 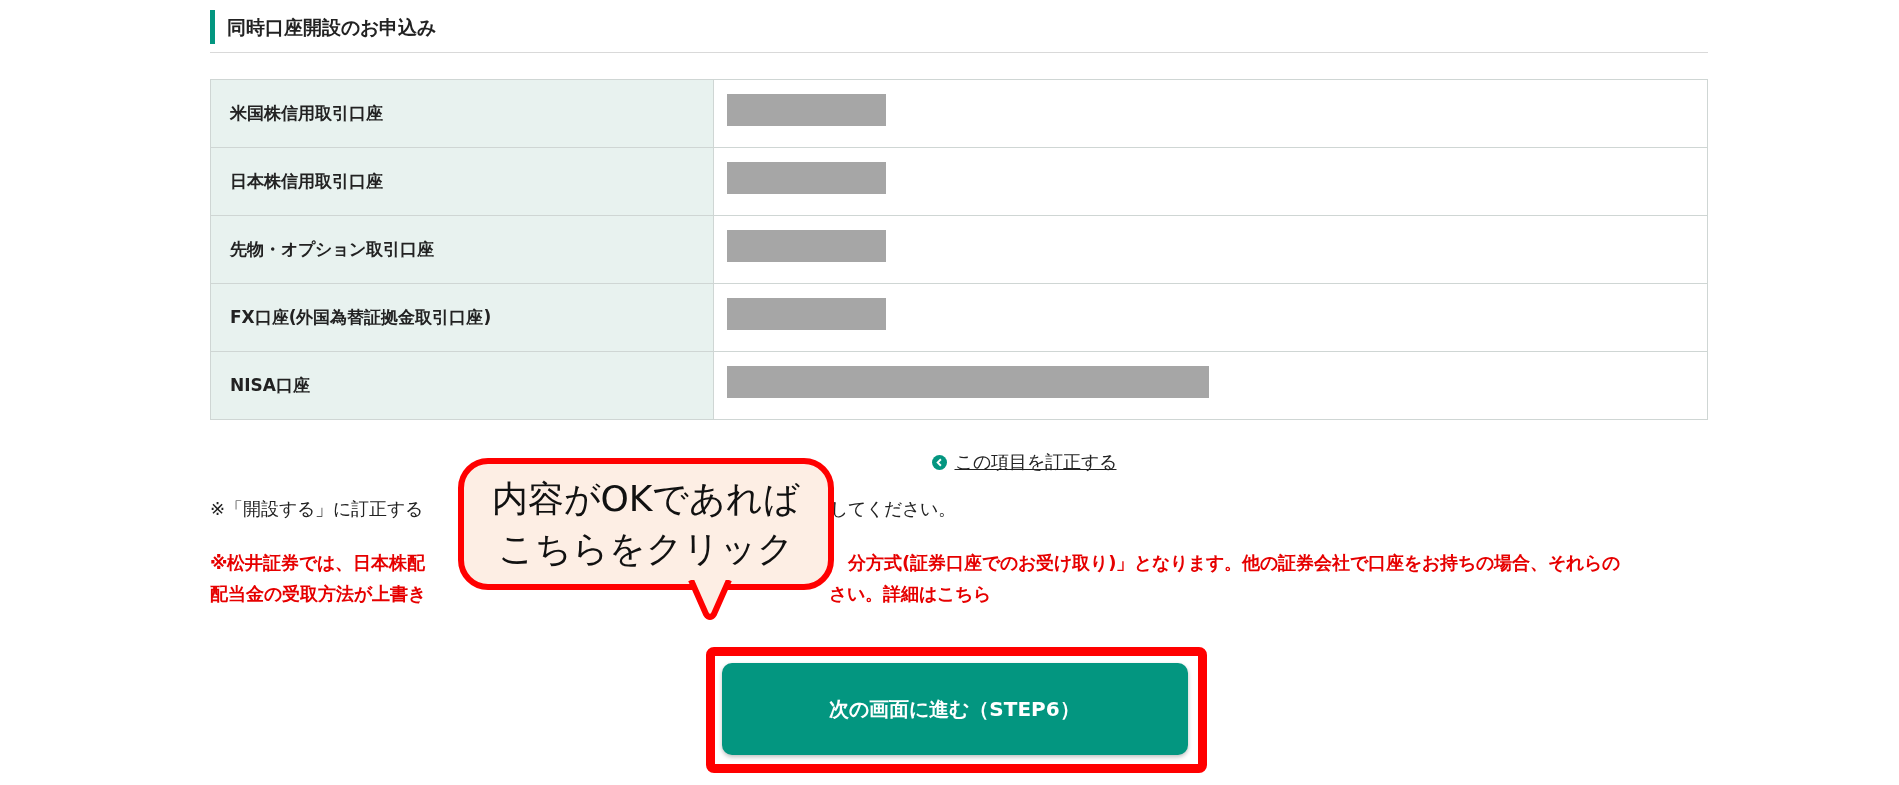 I want to click on callout-text: こちらをクリック, so click(x=646, y=549).